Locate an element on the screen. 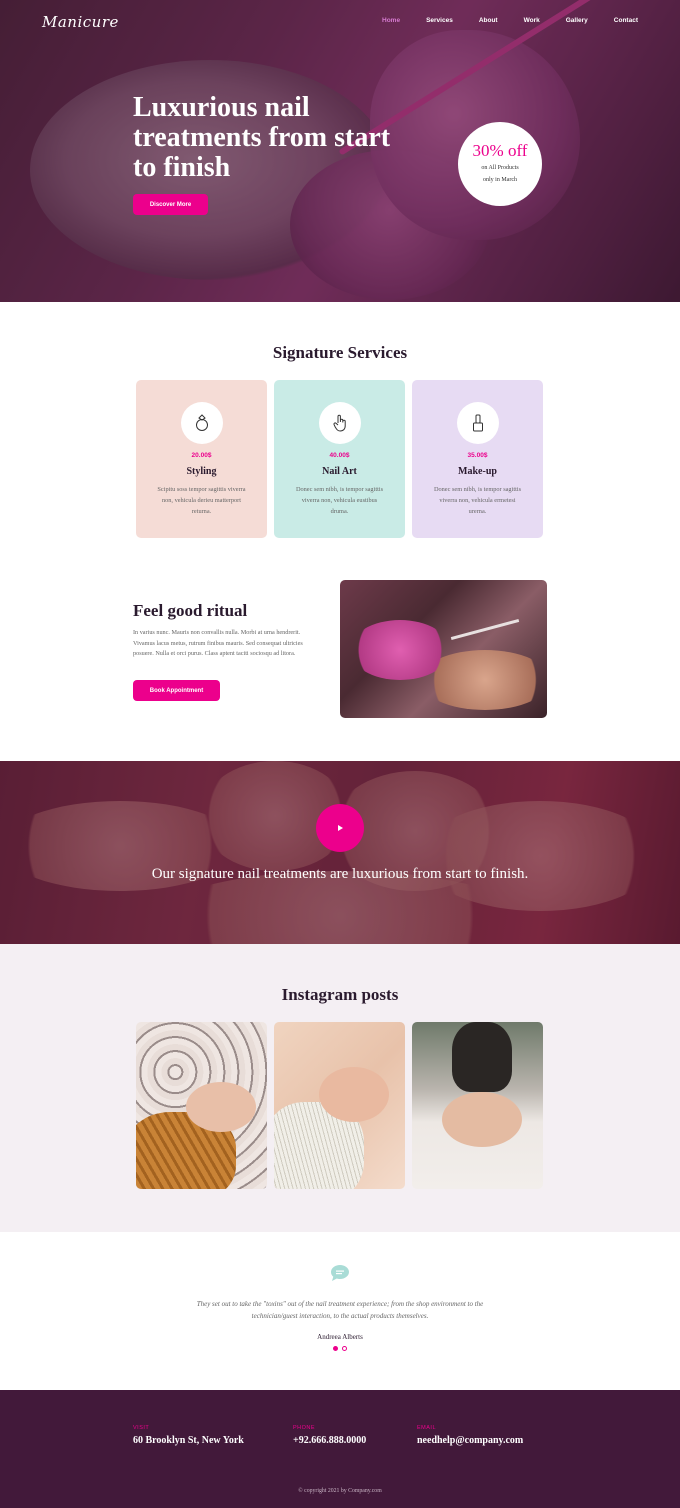 This screenshot has width=680, height=1508. service-price: 35.00$ is located at coordinates (477, 455).